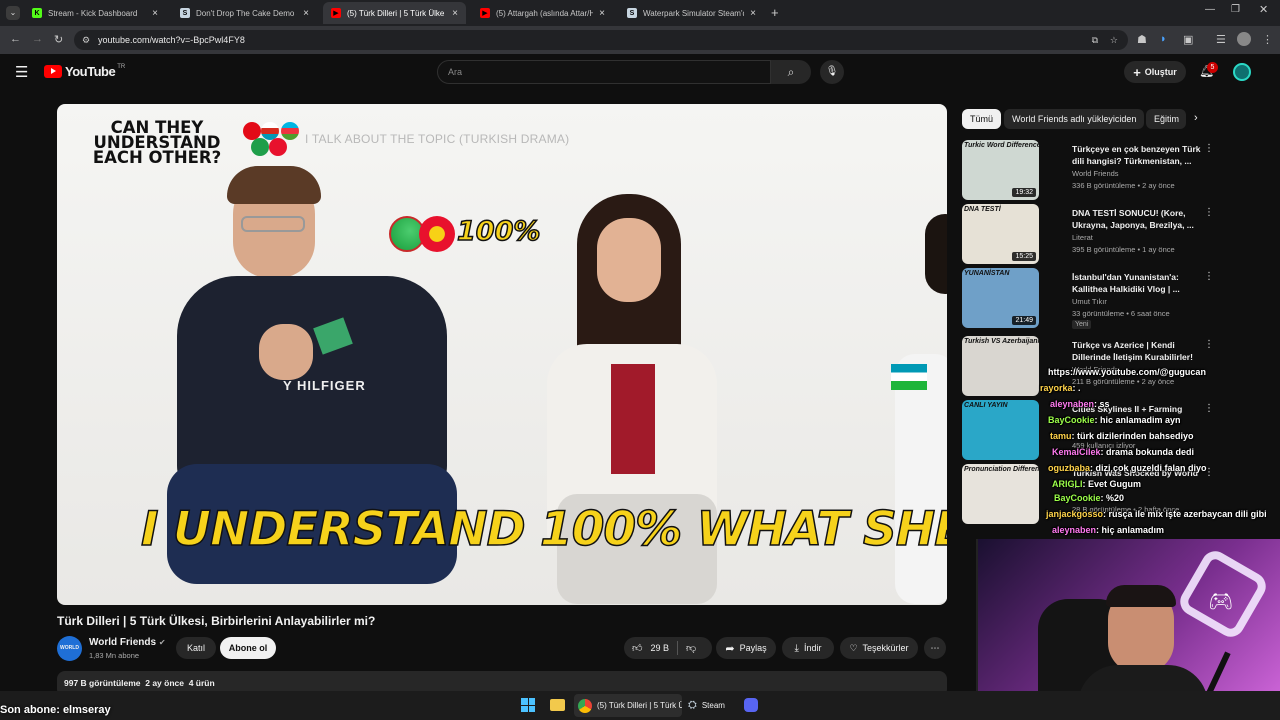  Describe the element at coordinates (162, 642) in the screenshot. I see `verified-check-icon: ✔` at that location.